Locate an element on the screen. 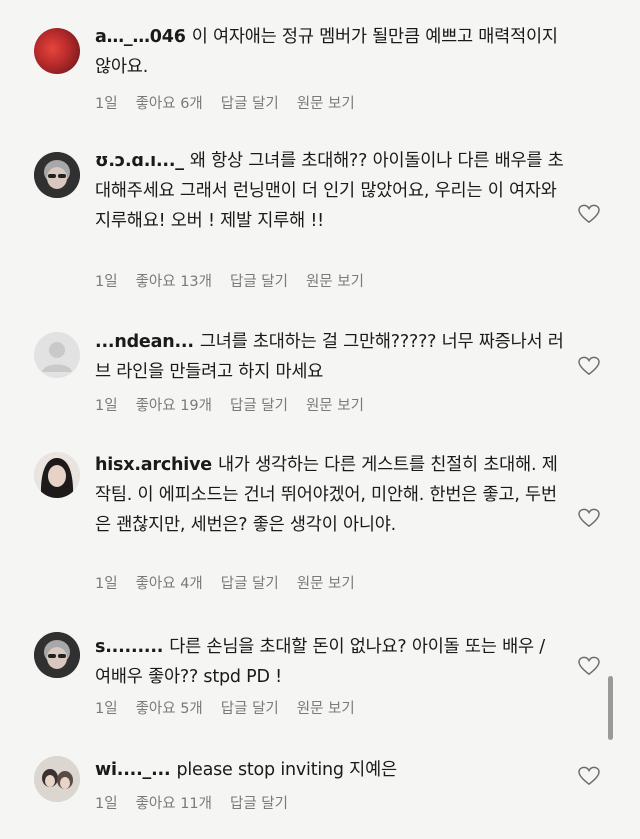 Image resolution: width=640 pixels, height=839 pixels. comment-likes: 좋아요 6개 is located at coordinates (169, 102).